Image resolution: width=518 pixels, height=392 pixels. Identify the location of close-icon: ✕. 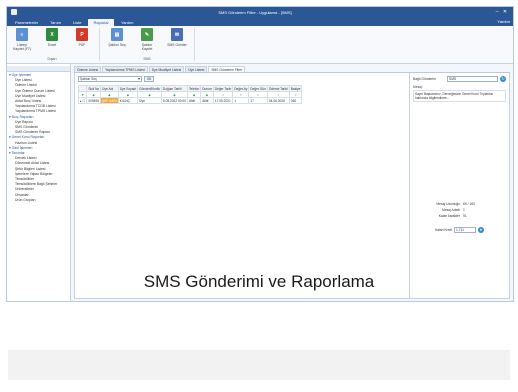
(505, 12).